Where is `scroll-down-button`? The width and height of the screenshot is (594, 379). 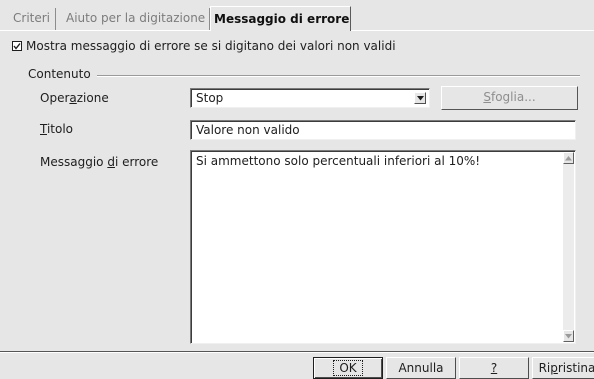
scroll-down-button is located at coordinates (568, 336).